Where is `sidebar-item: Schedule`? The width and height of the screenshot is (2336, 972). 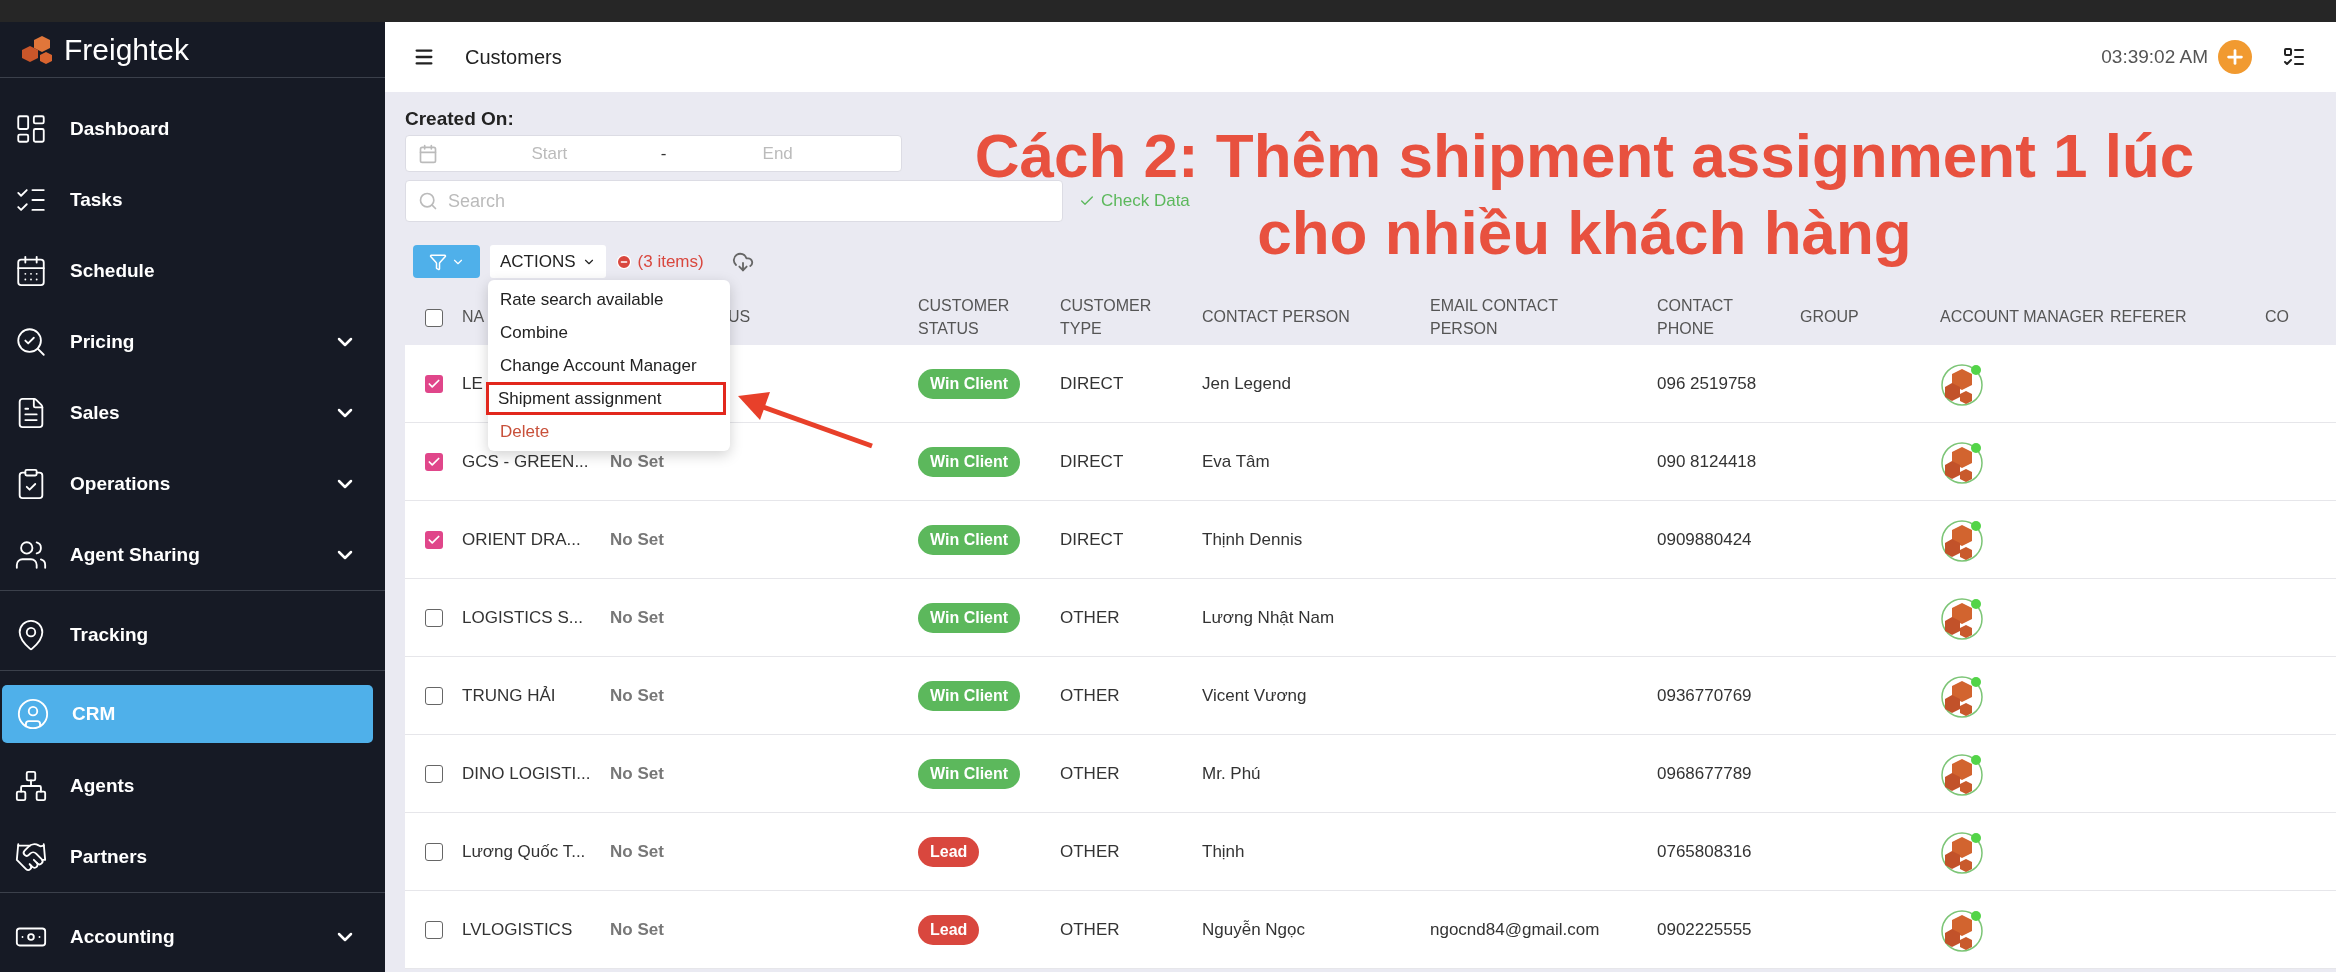 sidebar-item: Schedule is located at coordinates (192, 270).